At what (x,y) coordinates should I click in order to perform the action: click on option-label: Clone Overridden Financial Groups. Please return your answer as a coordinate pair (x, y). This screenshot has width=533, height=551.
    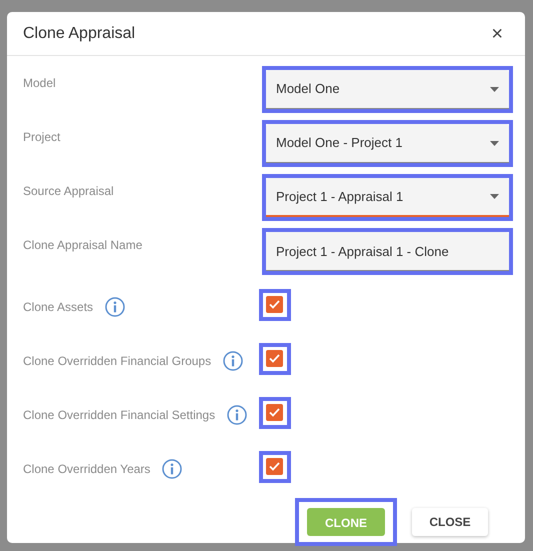
    Looking at the image, I should click on (117, 361).